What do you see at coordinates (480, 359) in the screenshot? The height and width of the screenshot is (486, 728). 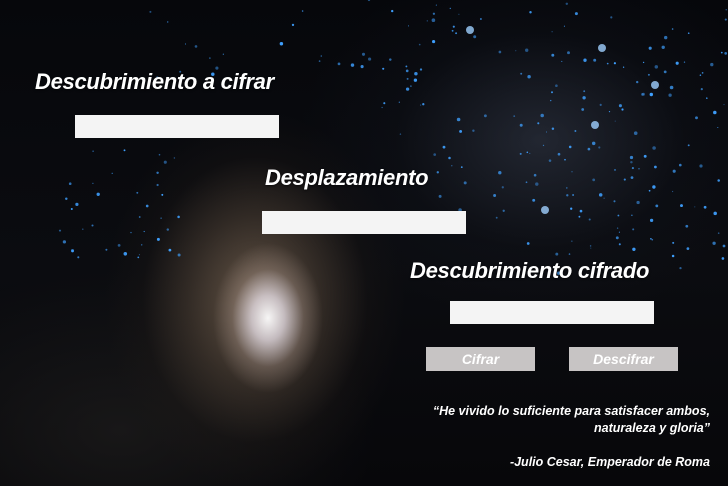 I see `encrypt-button: Cifrar` at bounding box center [480, 359].